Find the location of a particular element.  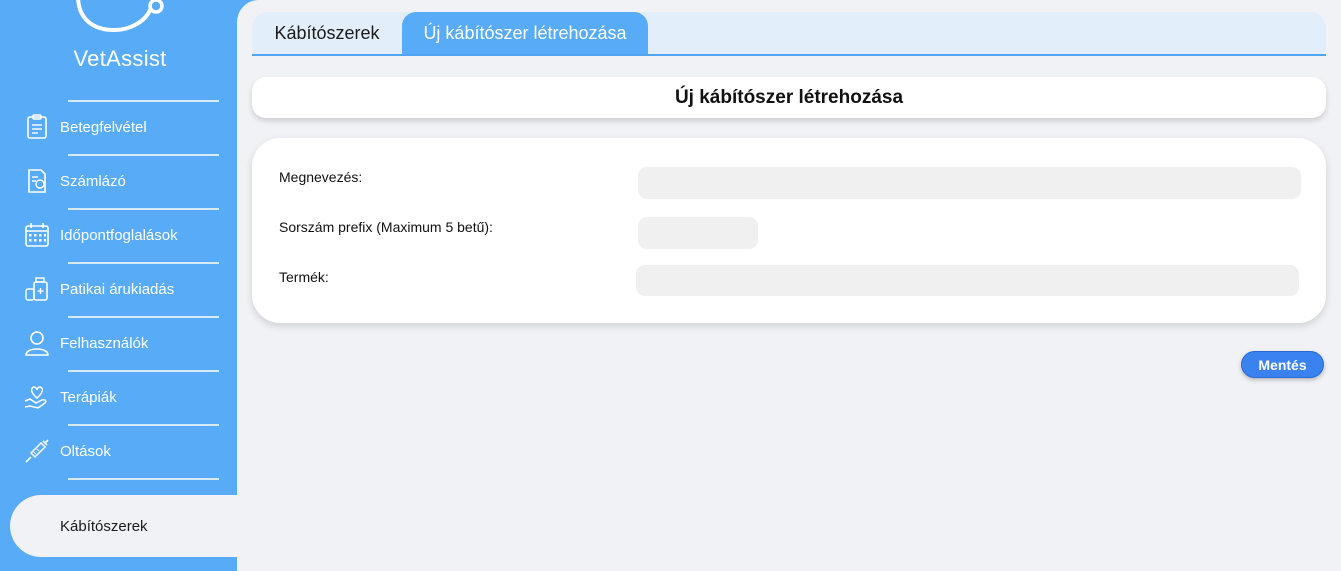

heart-hand-icon is located at coordinates (35, 397).